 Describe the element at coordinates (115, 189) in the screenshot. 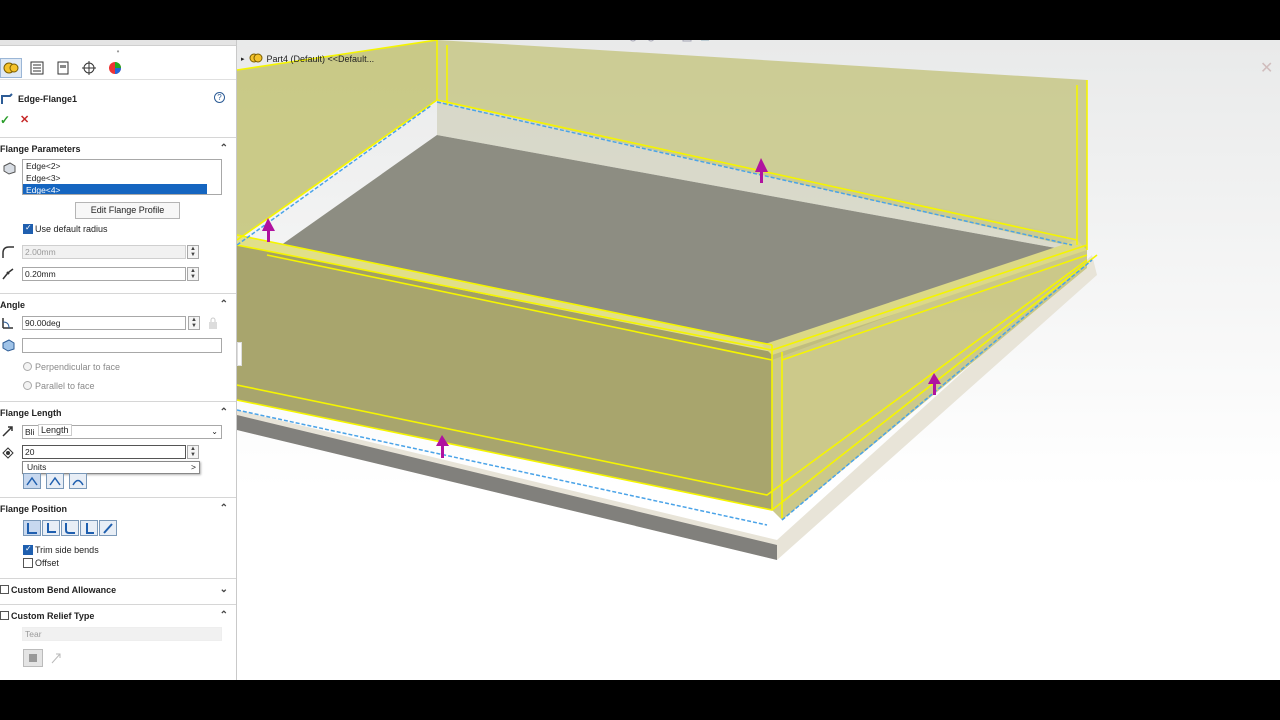

I see `list-item: Edge<4>` at that location.